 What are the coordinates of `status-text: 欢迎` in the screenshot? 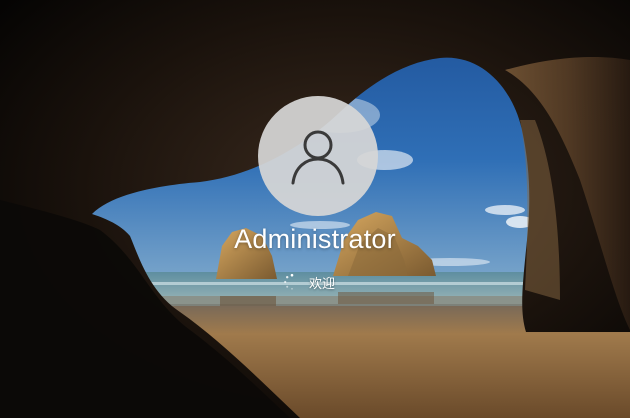 It's located at (321, 284).